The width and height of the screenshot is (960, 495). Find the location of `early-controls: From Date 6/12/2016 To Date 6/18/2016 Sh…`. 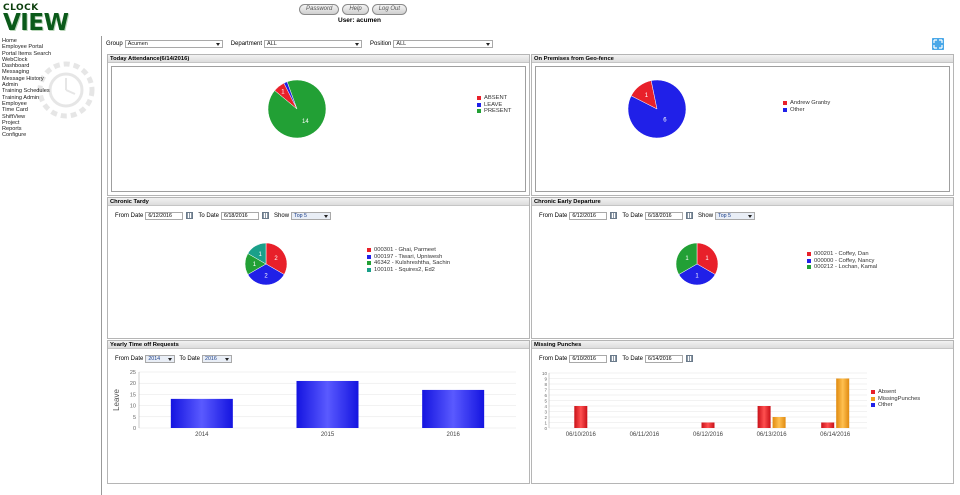

early-controls: From Date 6/12/2016 To Date 6/18/2016 Sh… is located at coordinates (646, 215).